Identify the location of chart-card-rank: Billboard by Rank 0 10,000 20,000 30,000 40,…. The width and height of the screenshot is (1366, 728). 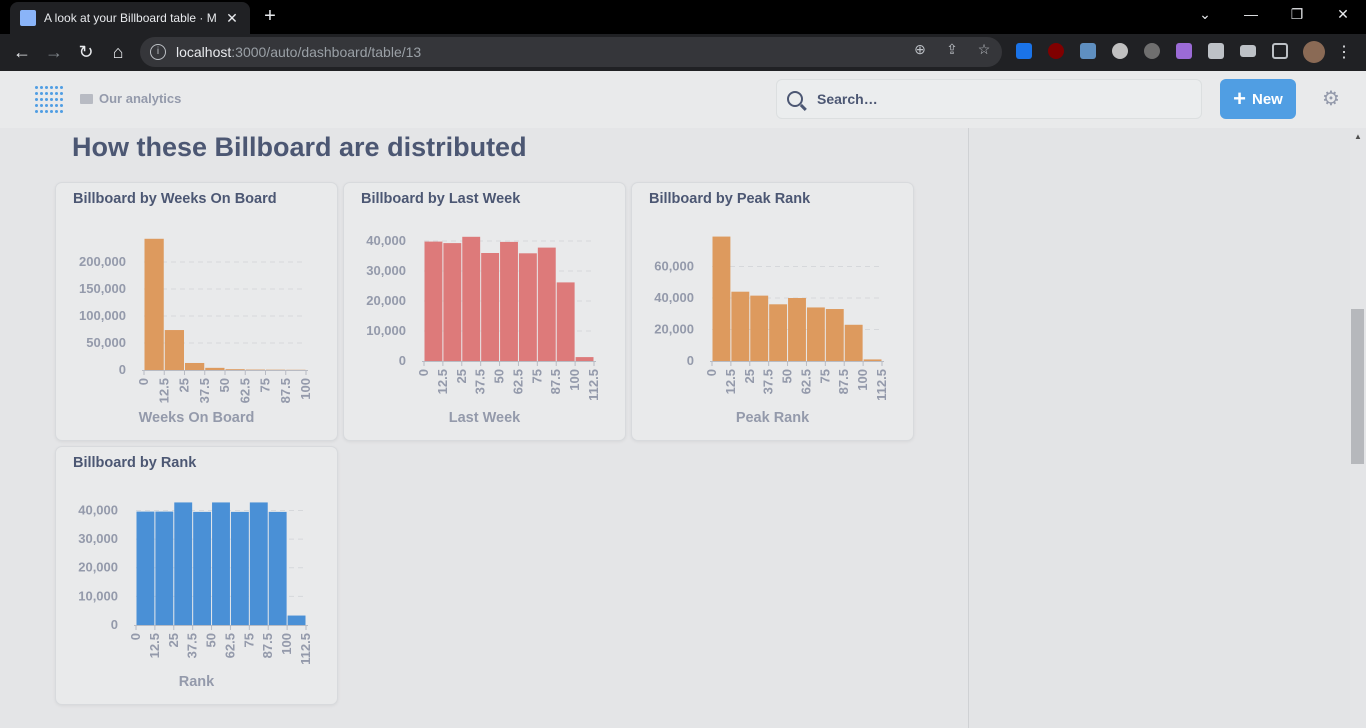
(196, 575).